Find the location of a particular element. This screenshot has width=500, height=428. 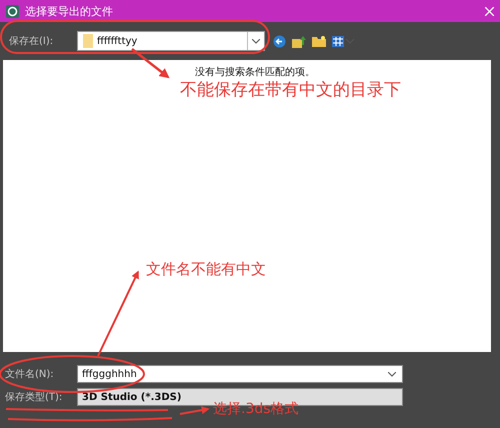

app-icon is located at coordinates (12, 11).